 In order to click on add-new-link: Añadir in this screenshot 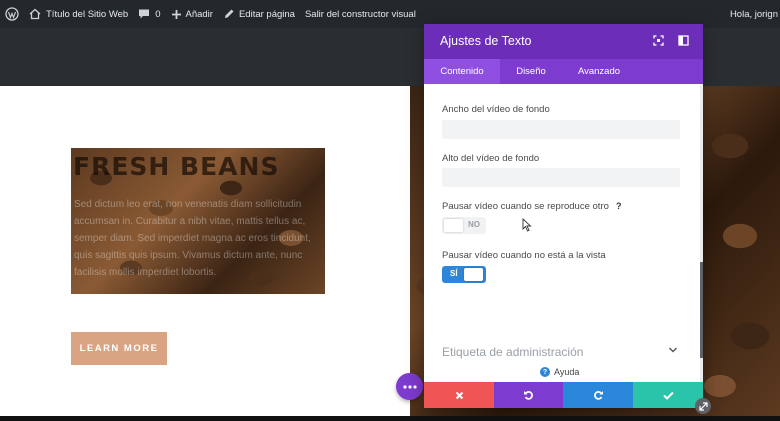, I will do `click(192, 14)`.